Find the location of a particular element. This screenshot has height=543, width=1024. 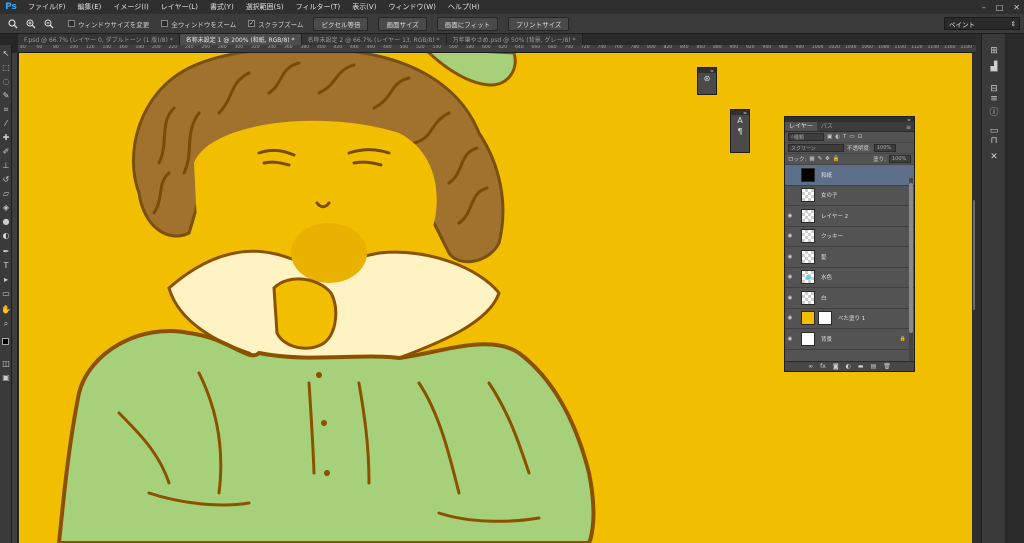

foreground-color-swatch is located at coordinates (5, 341).